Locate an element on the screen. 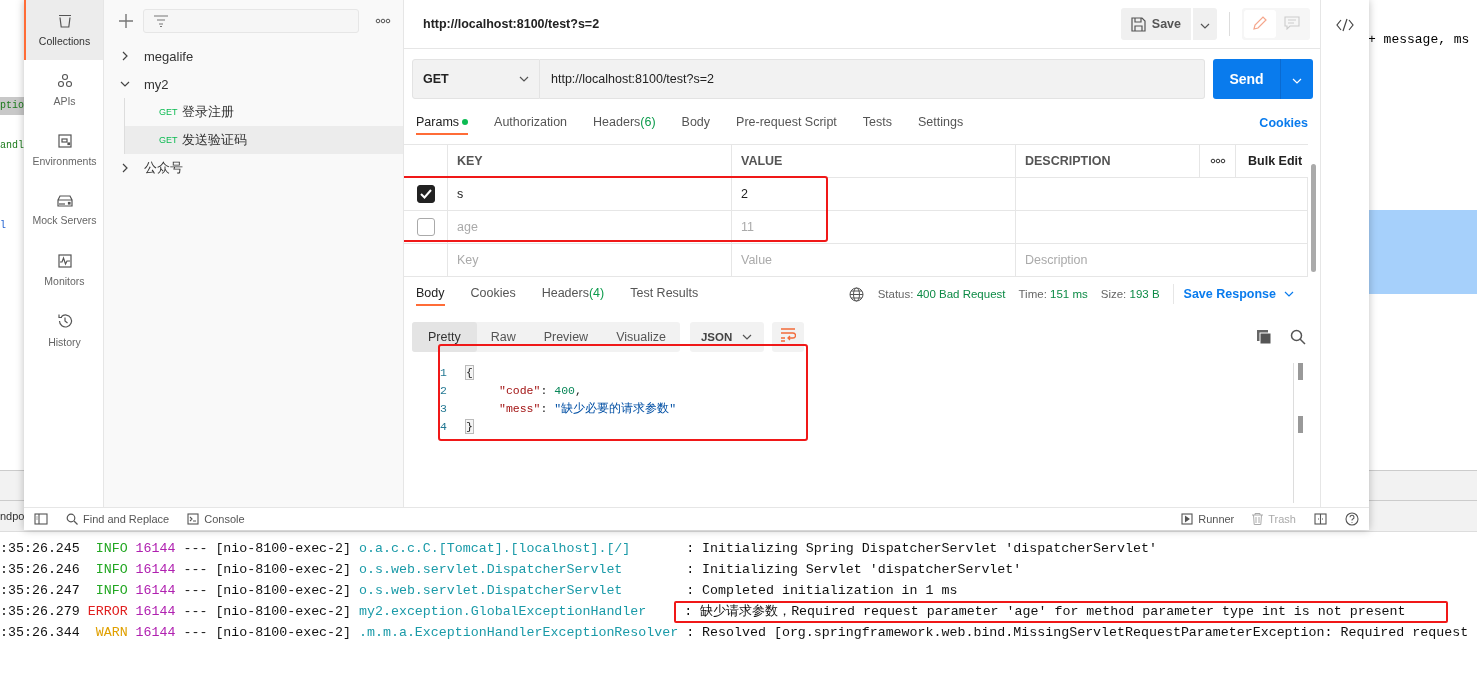  collection-item: my2 is located at coordinates (253, 84).